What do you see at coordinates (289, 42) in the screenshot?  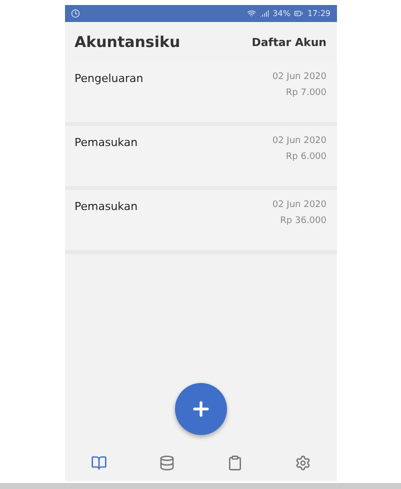 I see `account-list-button: Daftar Akun` at bounding box center [289, 42].